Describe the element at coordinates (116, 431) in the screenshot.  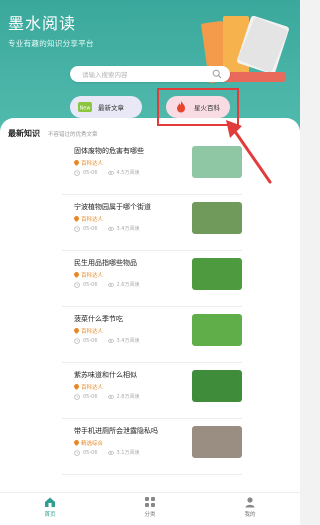
I see `article-title: 带手机进厕所会泄露隐私吗` at that location.